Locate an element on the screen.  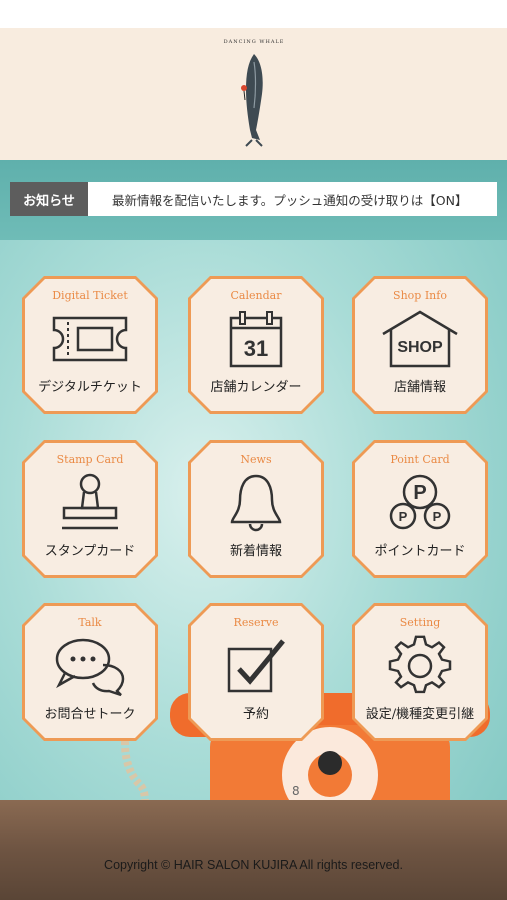
menu-tile-body: Talk お問合せトーク is located at coordinates (90, 672).